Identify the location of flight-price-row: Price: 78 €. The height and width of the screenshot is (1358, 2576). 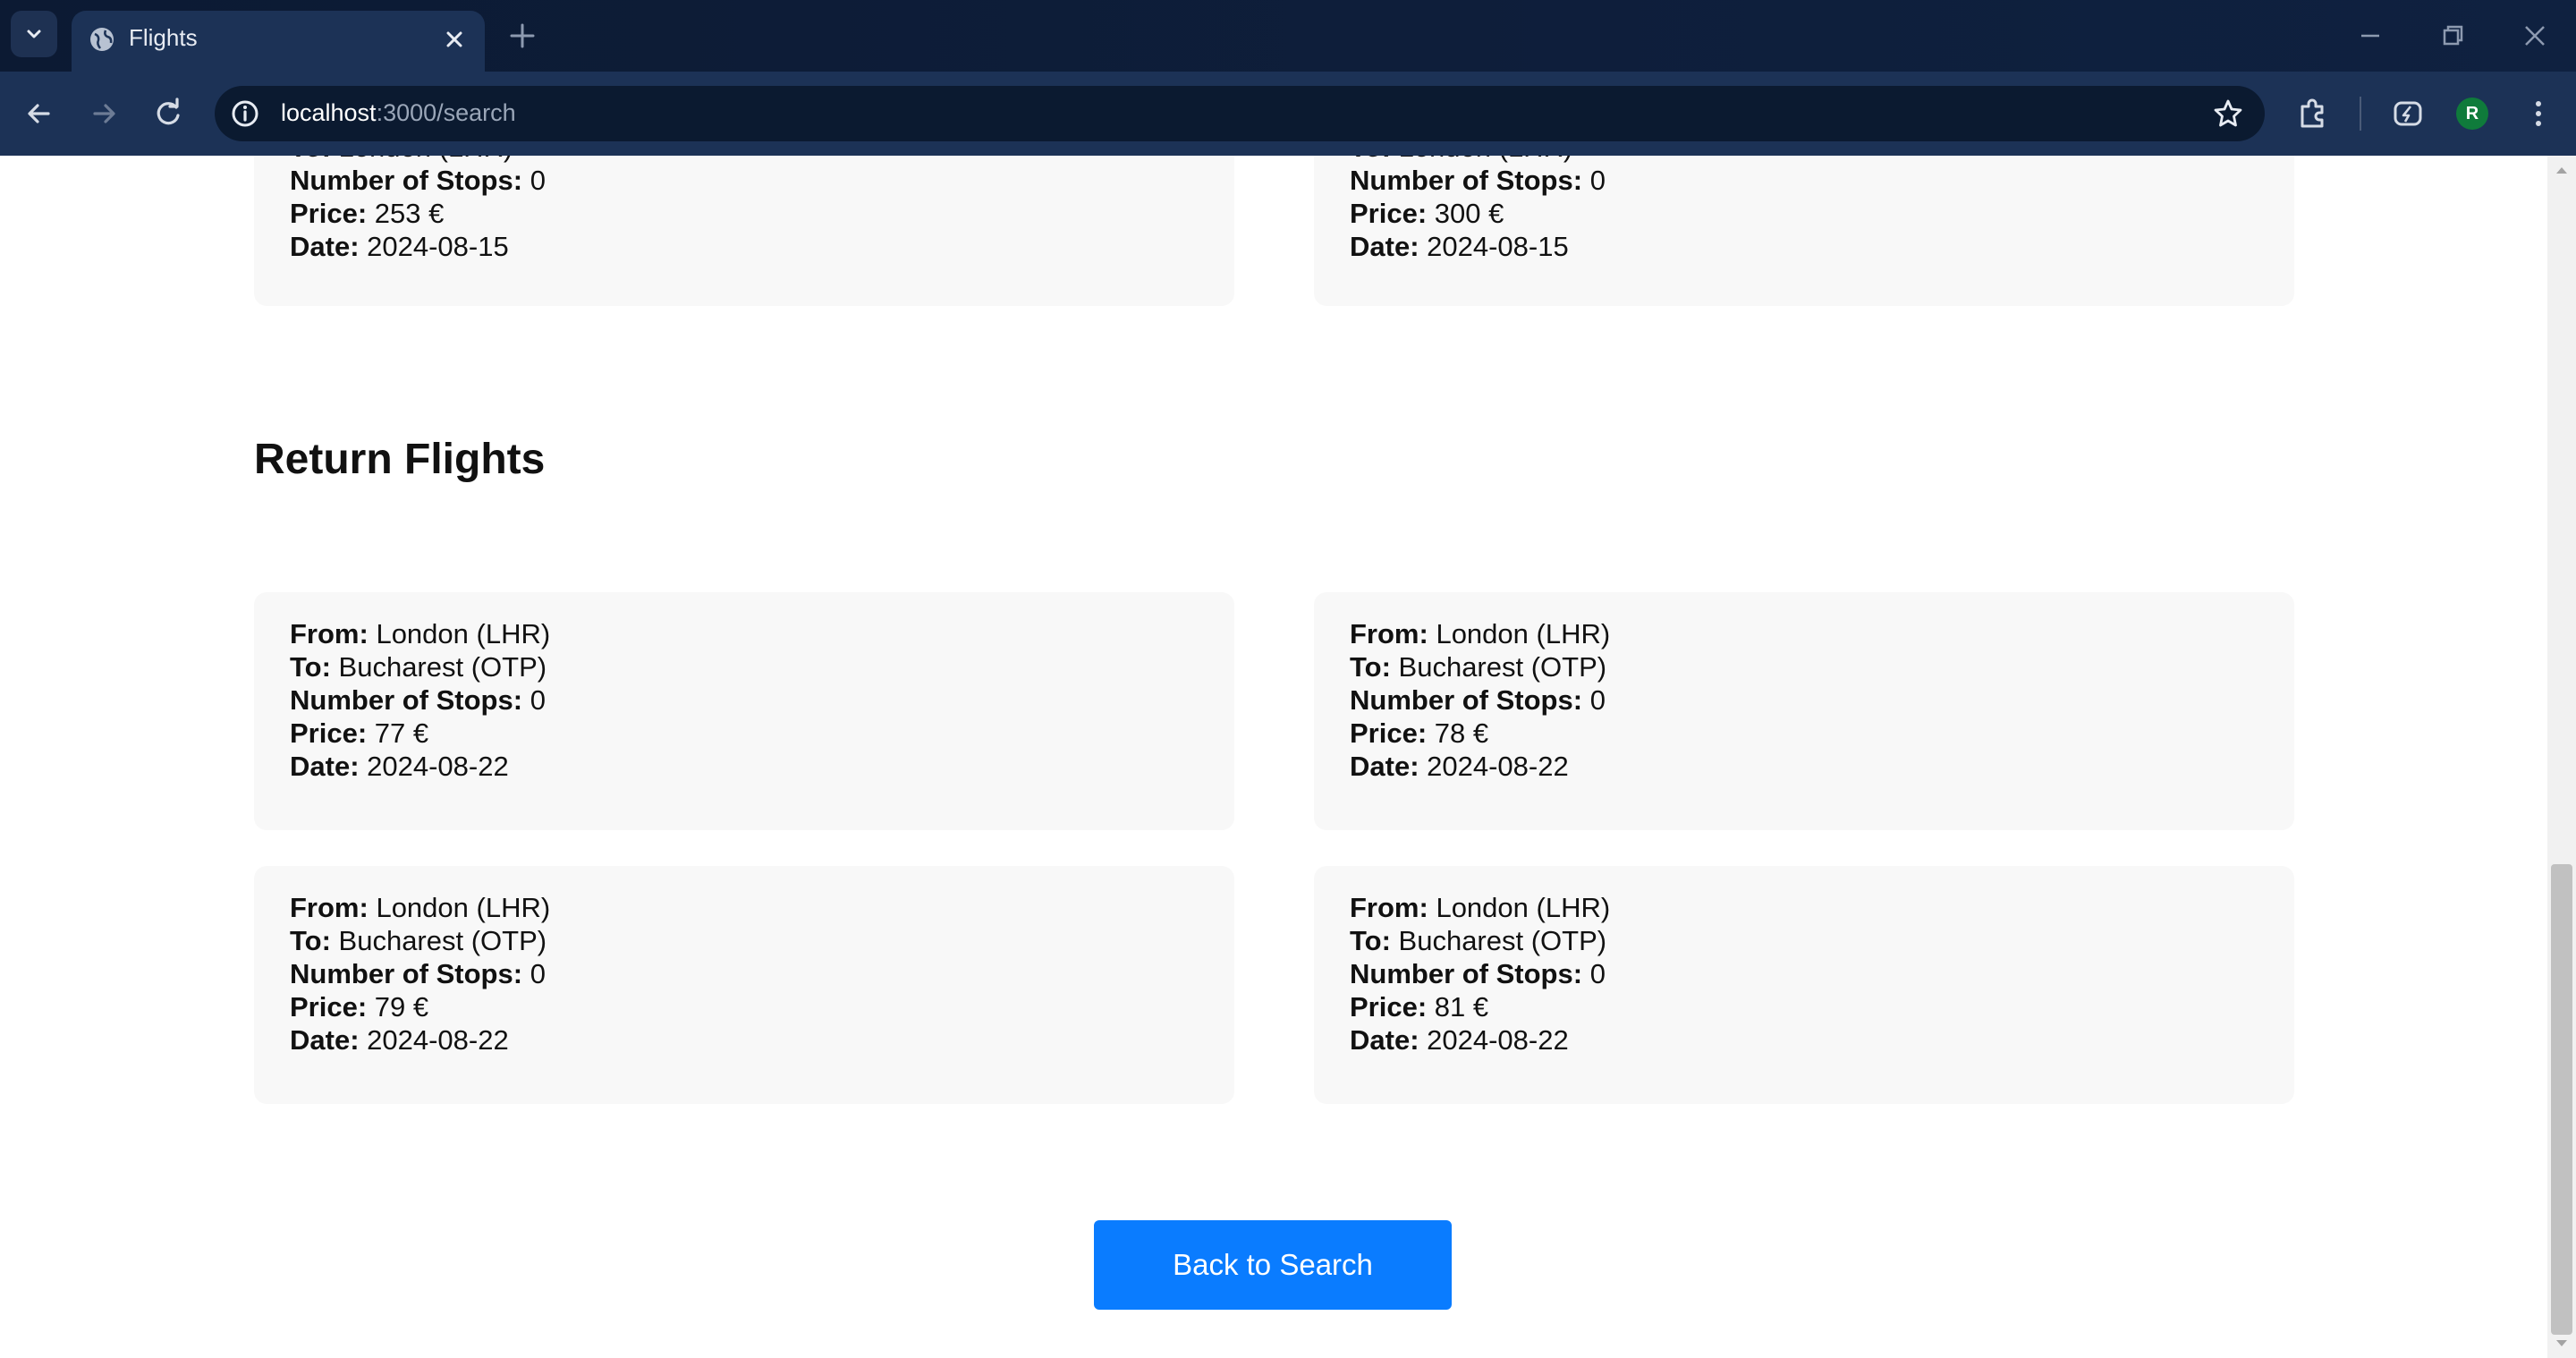
(1419, 733).